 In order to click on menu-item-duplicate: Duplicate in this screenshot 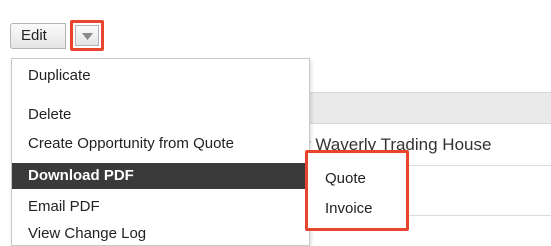, I will do `click(160, 76)`.